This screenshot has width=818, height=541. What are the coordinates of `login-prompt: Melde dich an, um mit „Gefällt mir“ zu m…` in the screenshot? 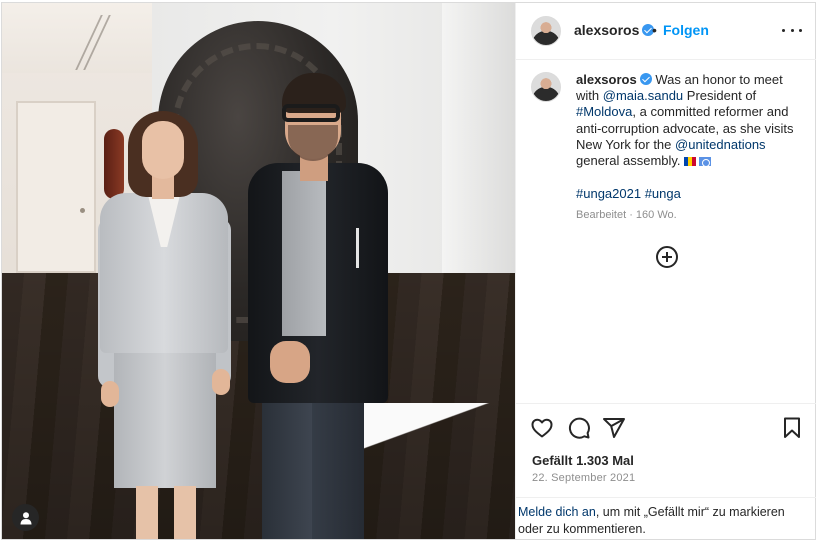 It's located at (666, 518).